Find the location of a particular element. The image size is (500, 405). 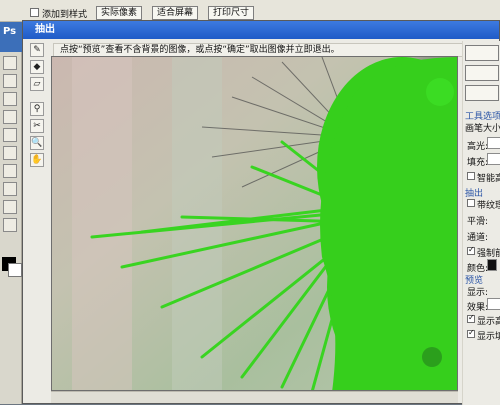

stamp-tool-icon is located at coordinates (10, 153).